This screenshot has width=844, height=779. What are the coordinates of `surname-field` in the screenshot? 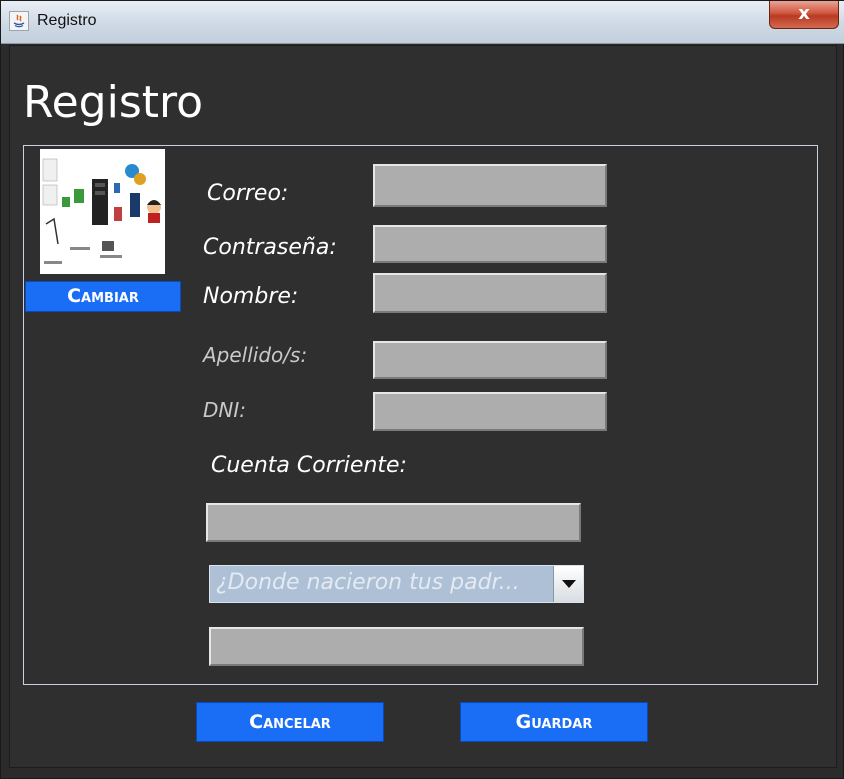 It's located at (490, 360).